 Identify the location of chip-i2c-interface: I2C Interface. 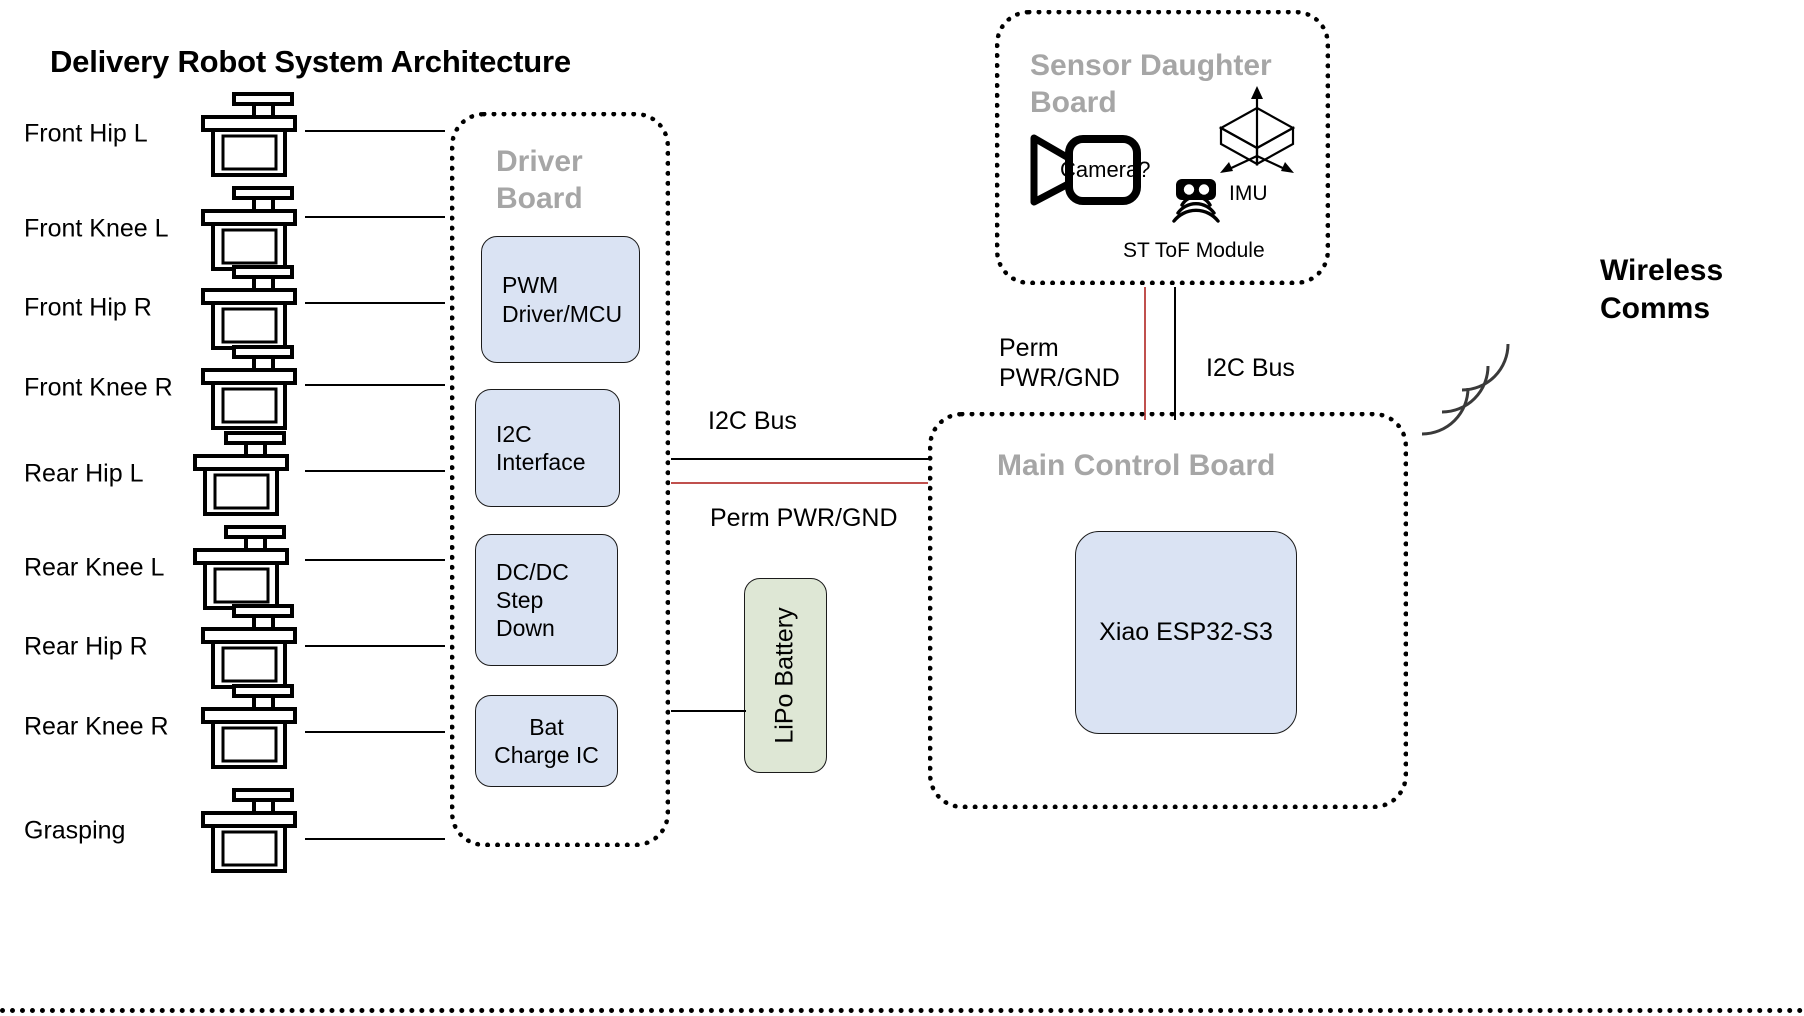
(547, 448).